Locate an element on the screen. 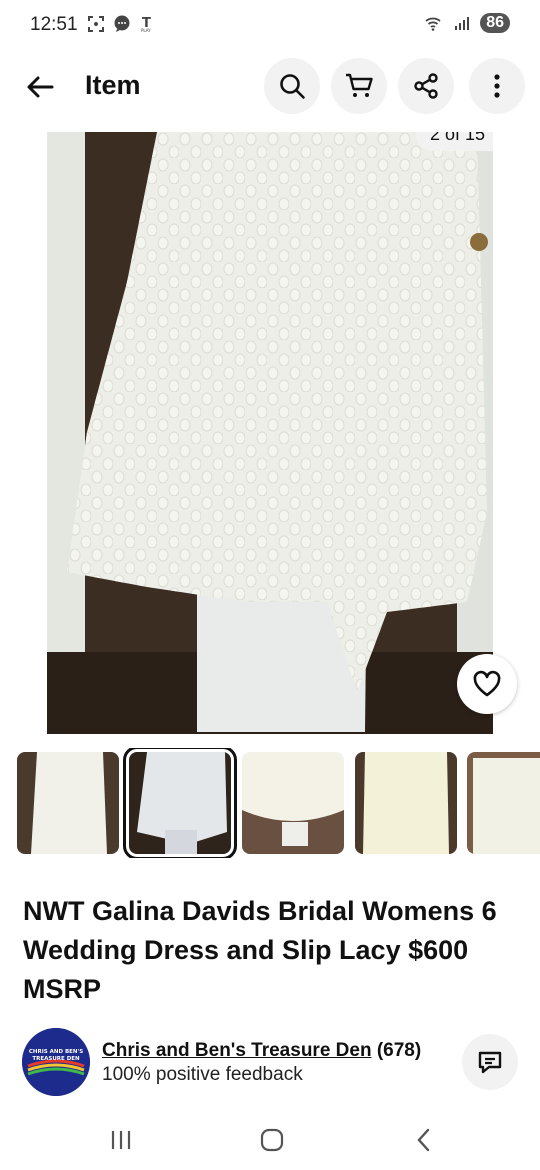 This screenshot has width=540, height=1170. search-button is located at coordinates (292, 86).